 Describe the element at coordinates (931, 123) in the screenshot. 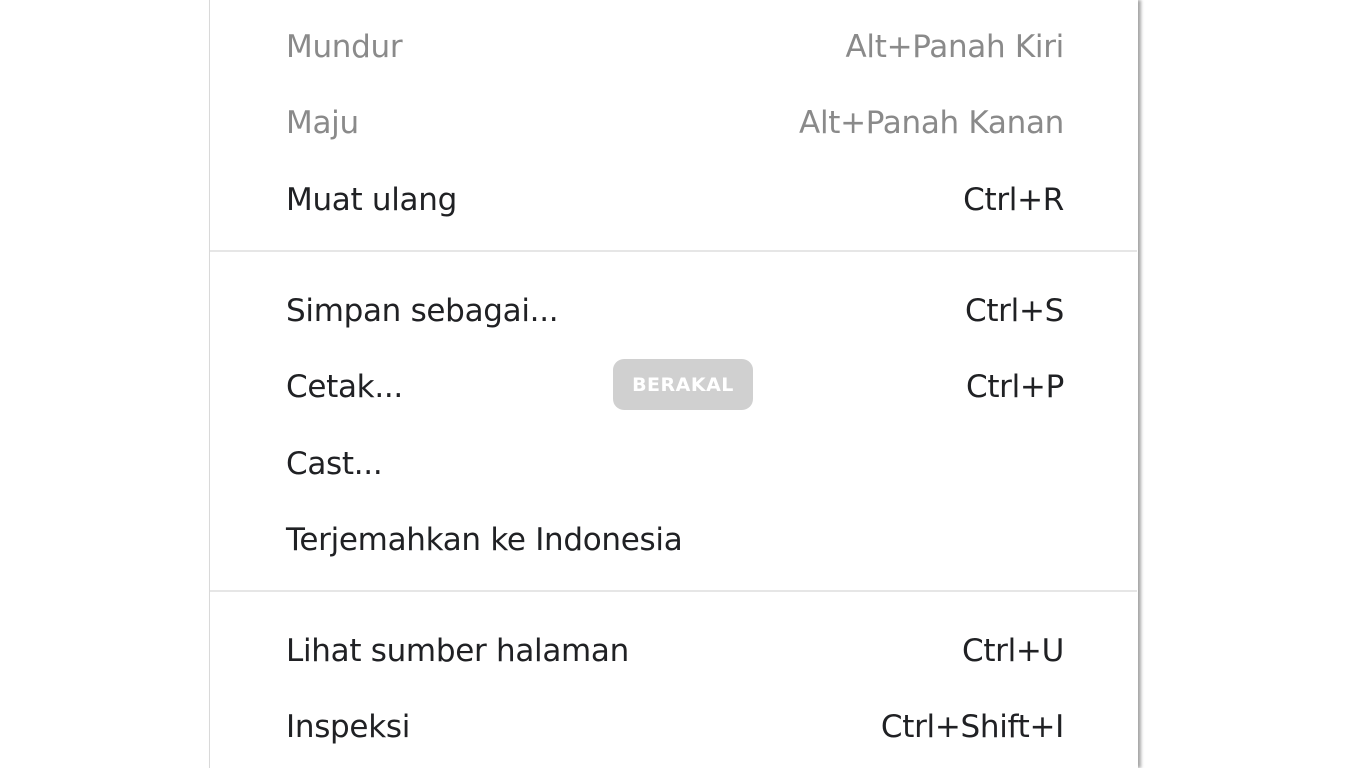

I see `menu-item-shortcut: Alt+Panah Kanan` at that location.